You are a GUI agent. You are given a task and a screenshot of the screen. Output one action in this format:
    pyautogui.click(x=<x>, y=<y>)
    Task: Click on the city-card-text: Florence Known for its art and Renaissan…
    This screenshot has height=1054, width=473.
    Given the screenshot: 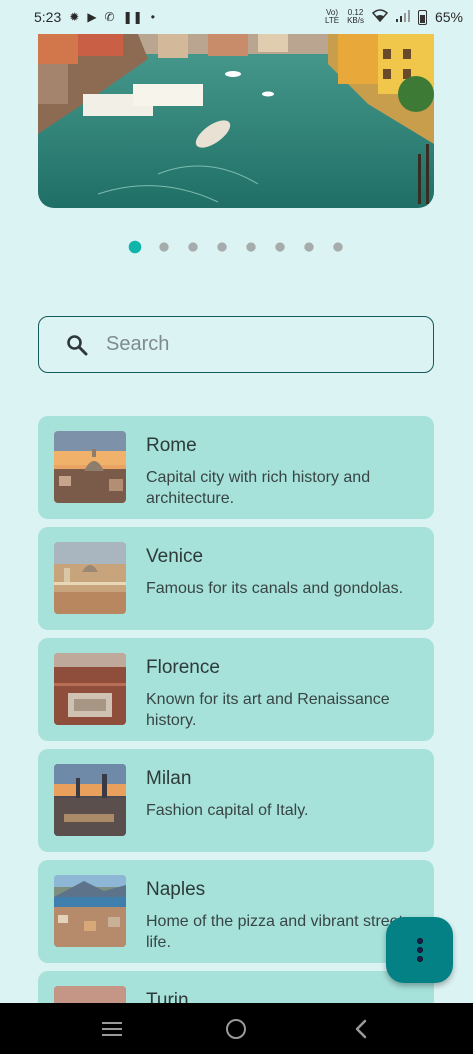 What is the action you would take?
    pyautogui.click(x=286, y=697)
    